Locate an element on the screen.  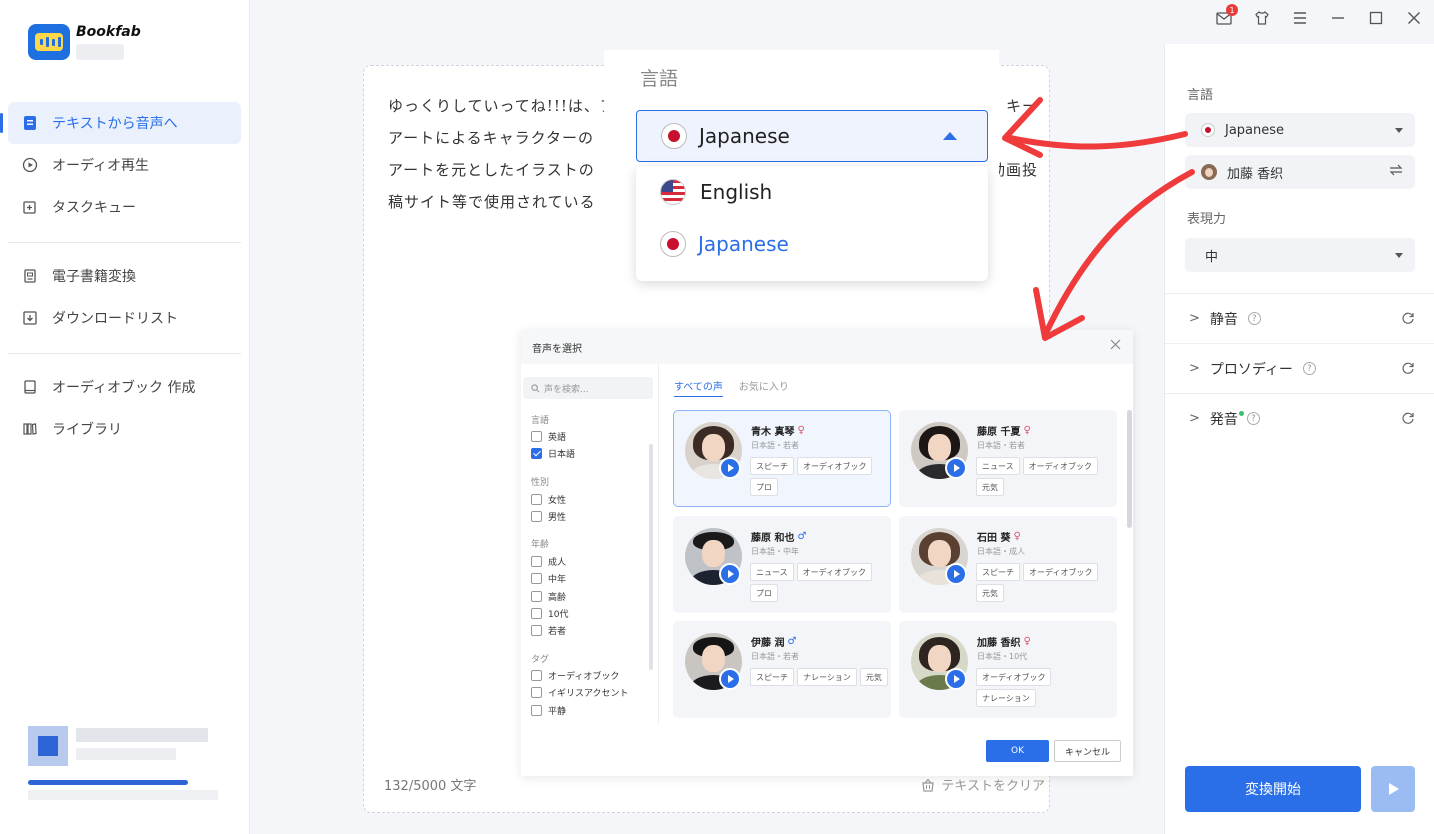
sidebar-item-label: オーディオブック 作成 is located at coordinates (124, 388).